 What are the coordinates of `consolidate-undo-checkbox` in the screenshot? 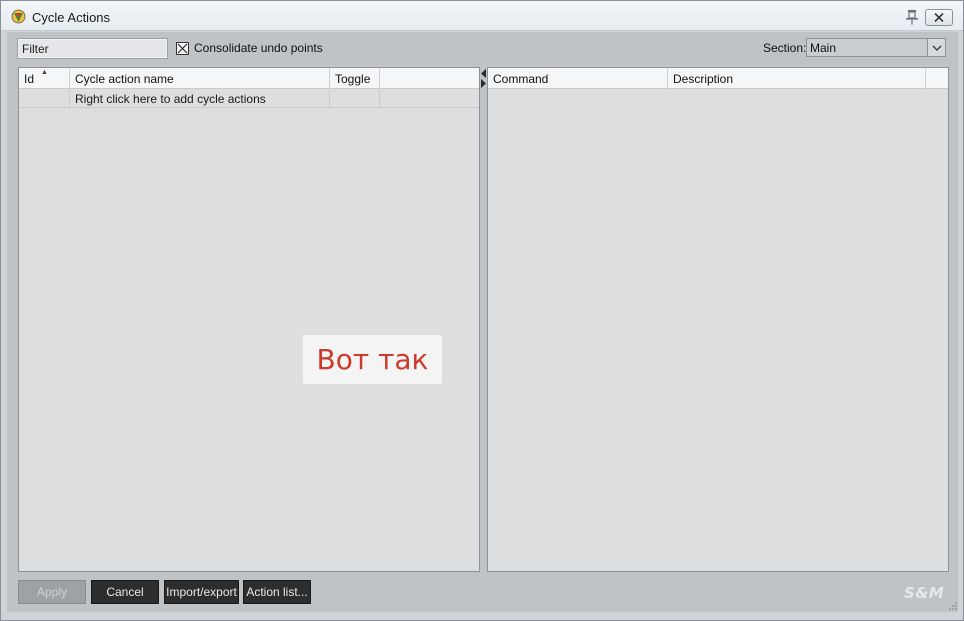 It's located at (182, 48).